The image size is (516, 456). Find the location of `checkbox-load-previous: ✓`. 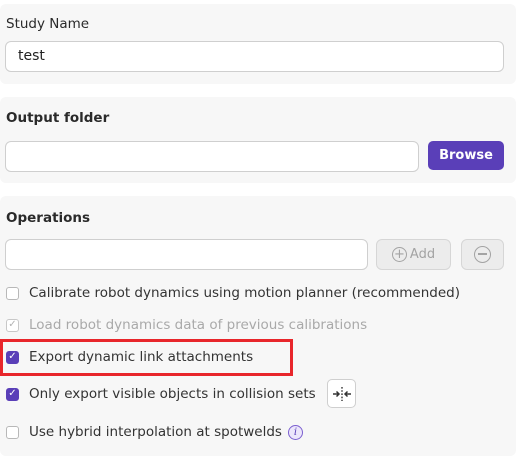

checkbox-load-previous: ✓ is located at coordinates (12, 325).